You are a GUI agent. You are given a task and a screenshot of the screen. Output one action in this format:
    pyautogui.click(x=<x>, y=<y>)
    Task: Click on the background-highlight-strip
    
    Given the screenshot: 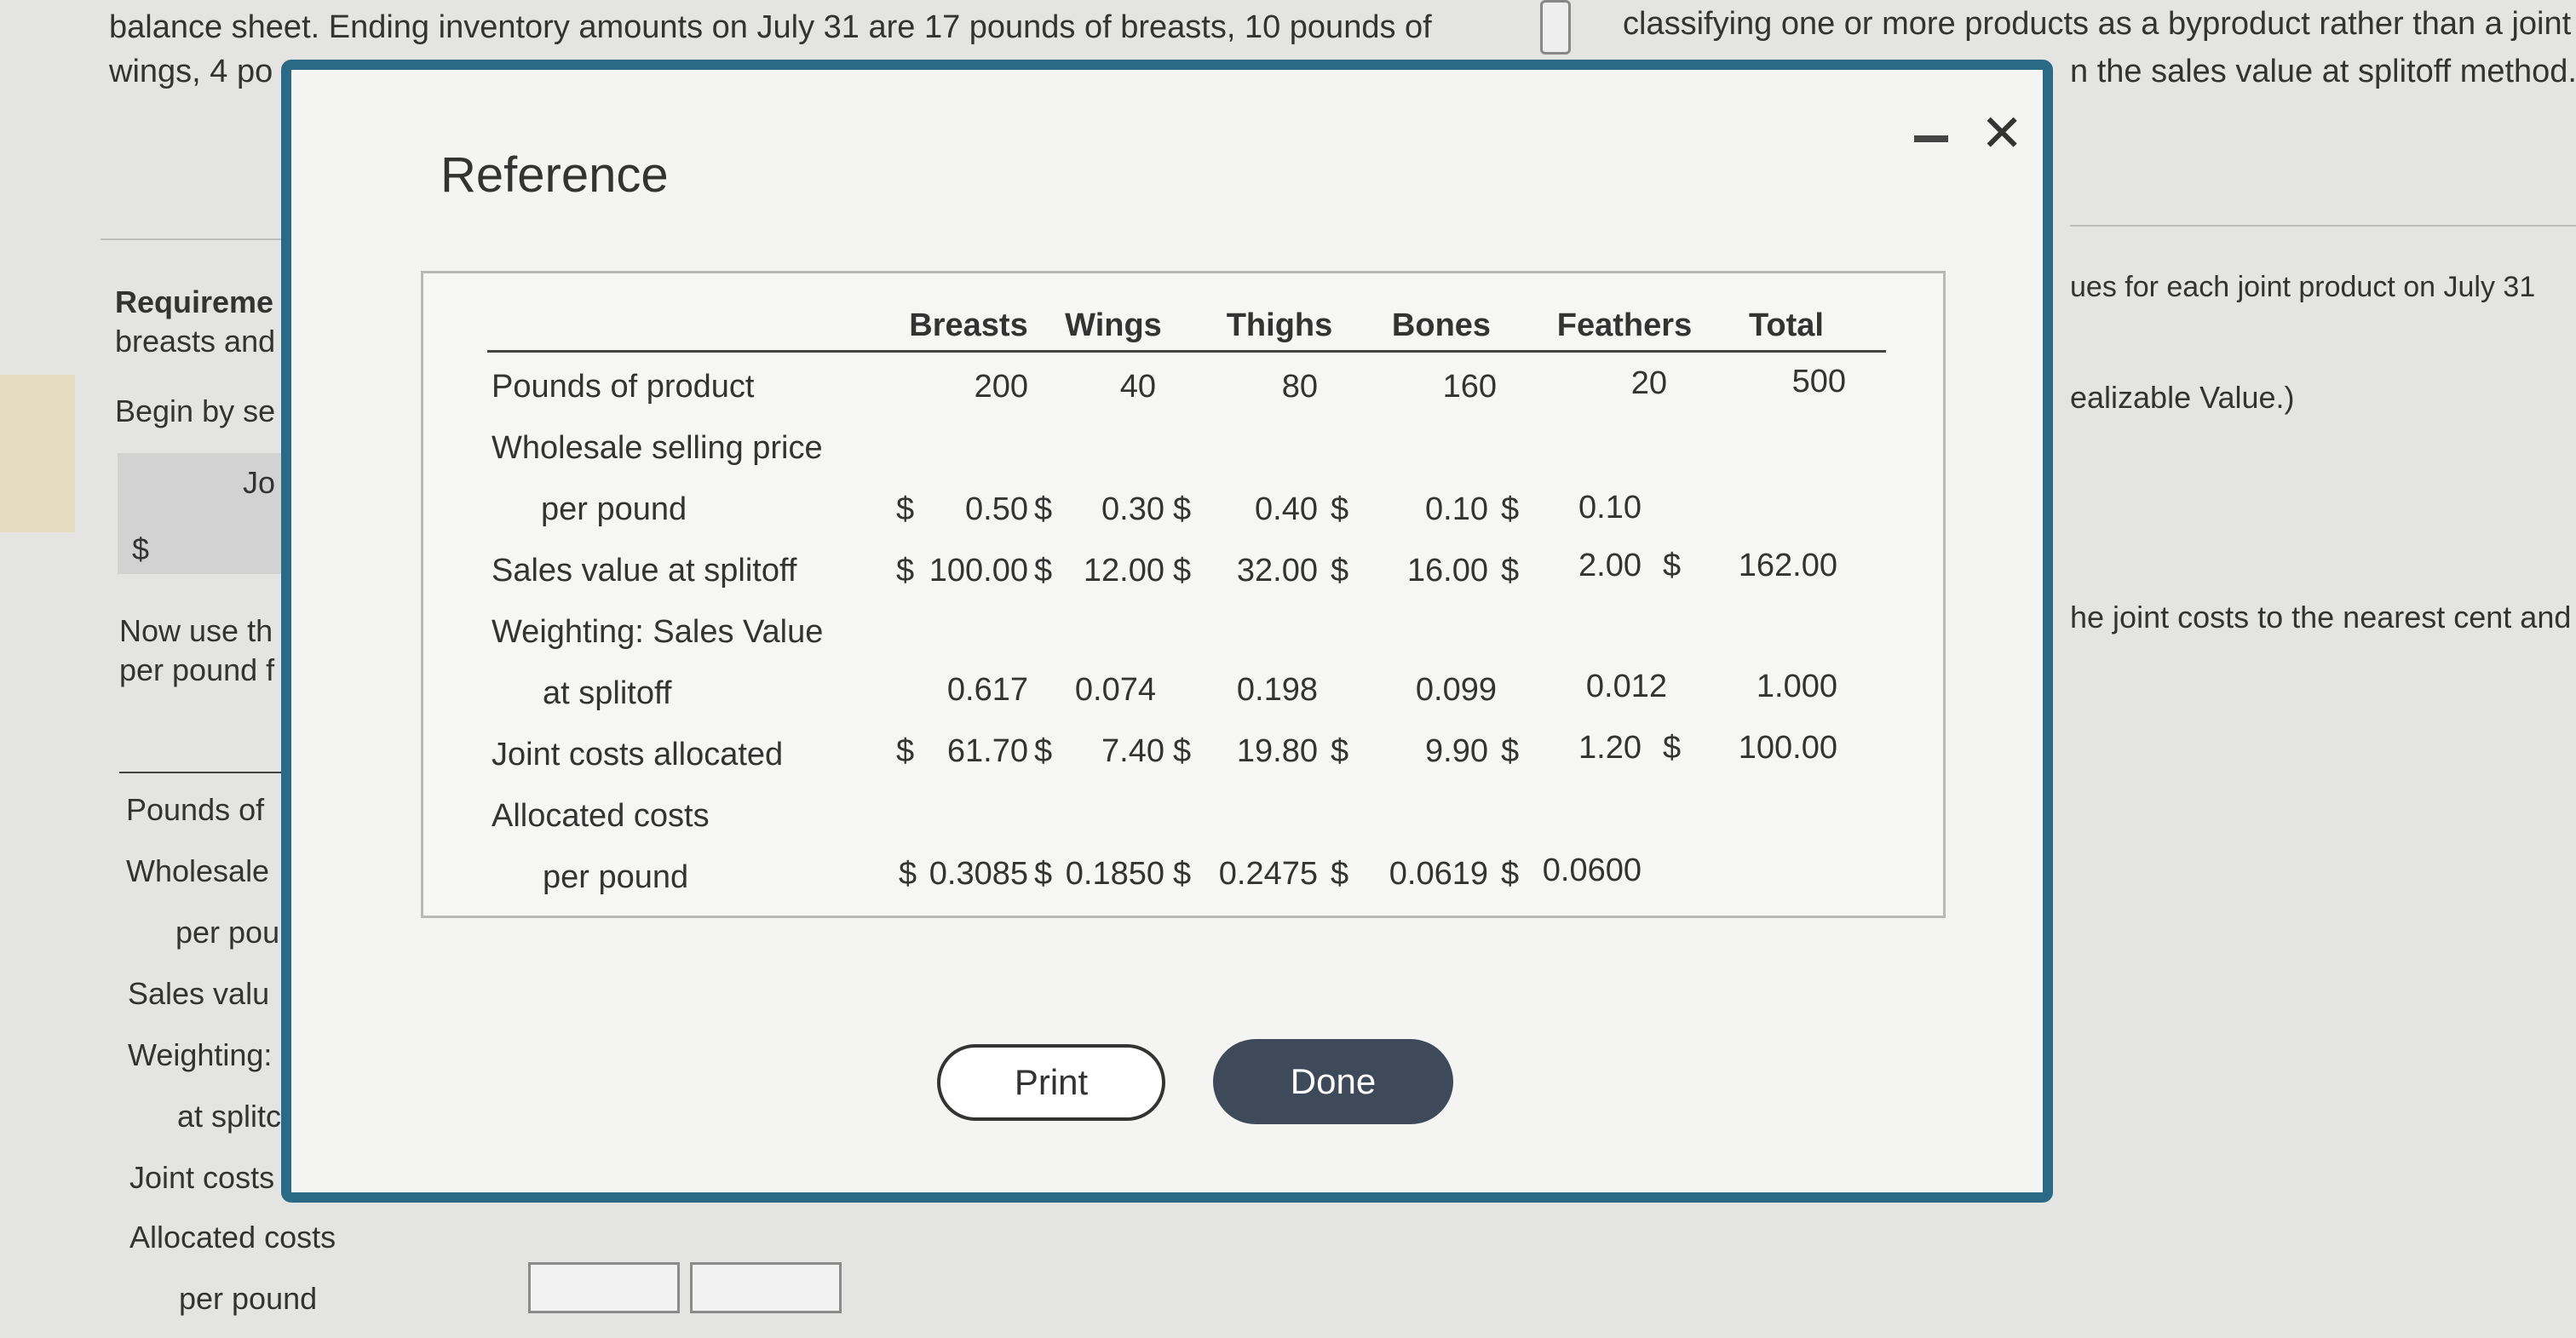 What is the action you would take?
    pyautogui.click(x=38, y=453)
    